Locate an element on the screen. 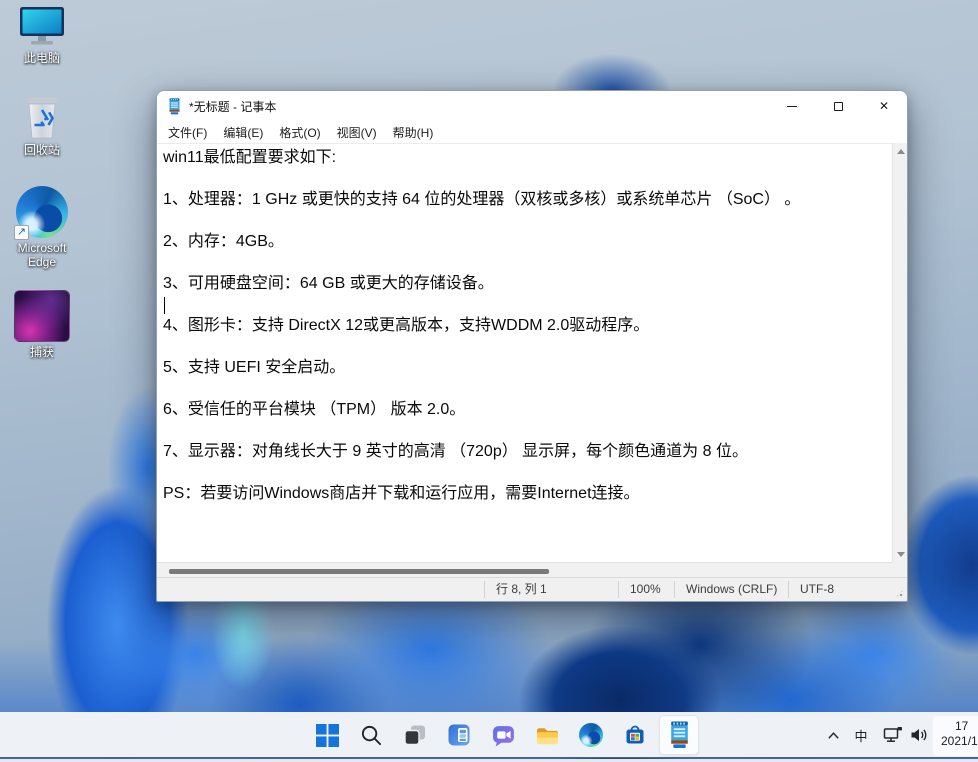  notepad-taskbar-button is located at coordinates (679, 735).